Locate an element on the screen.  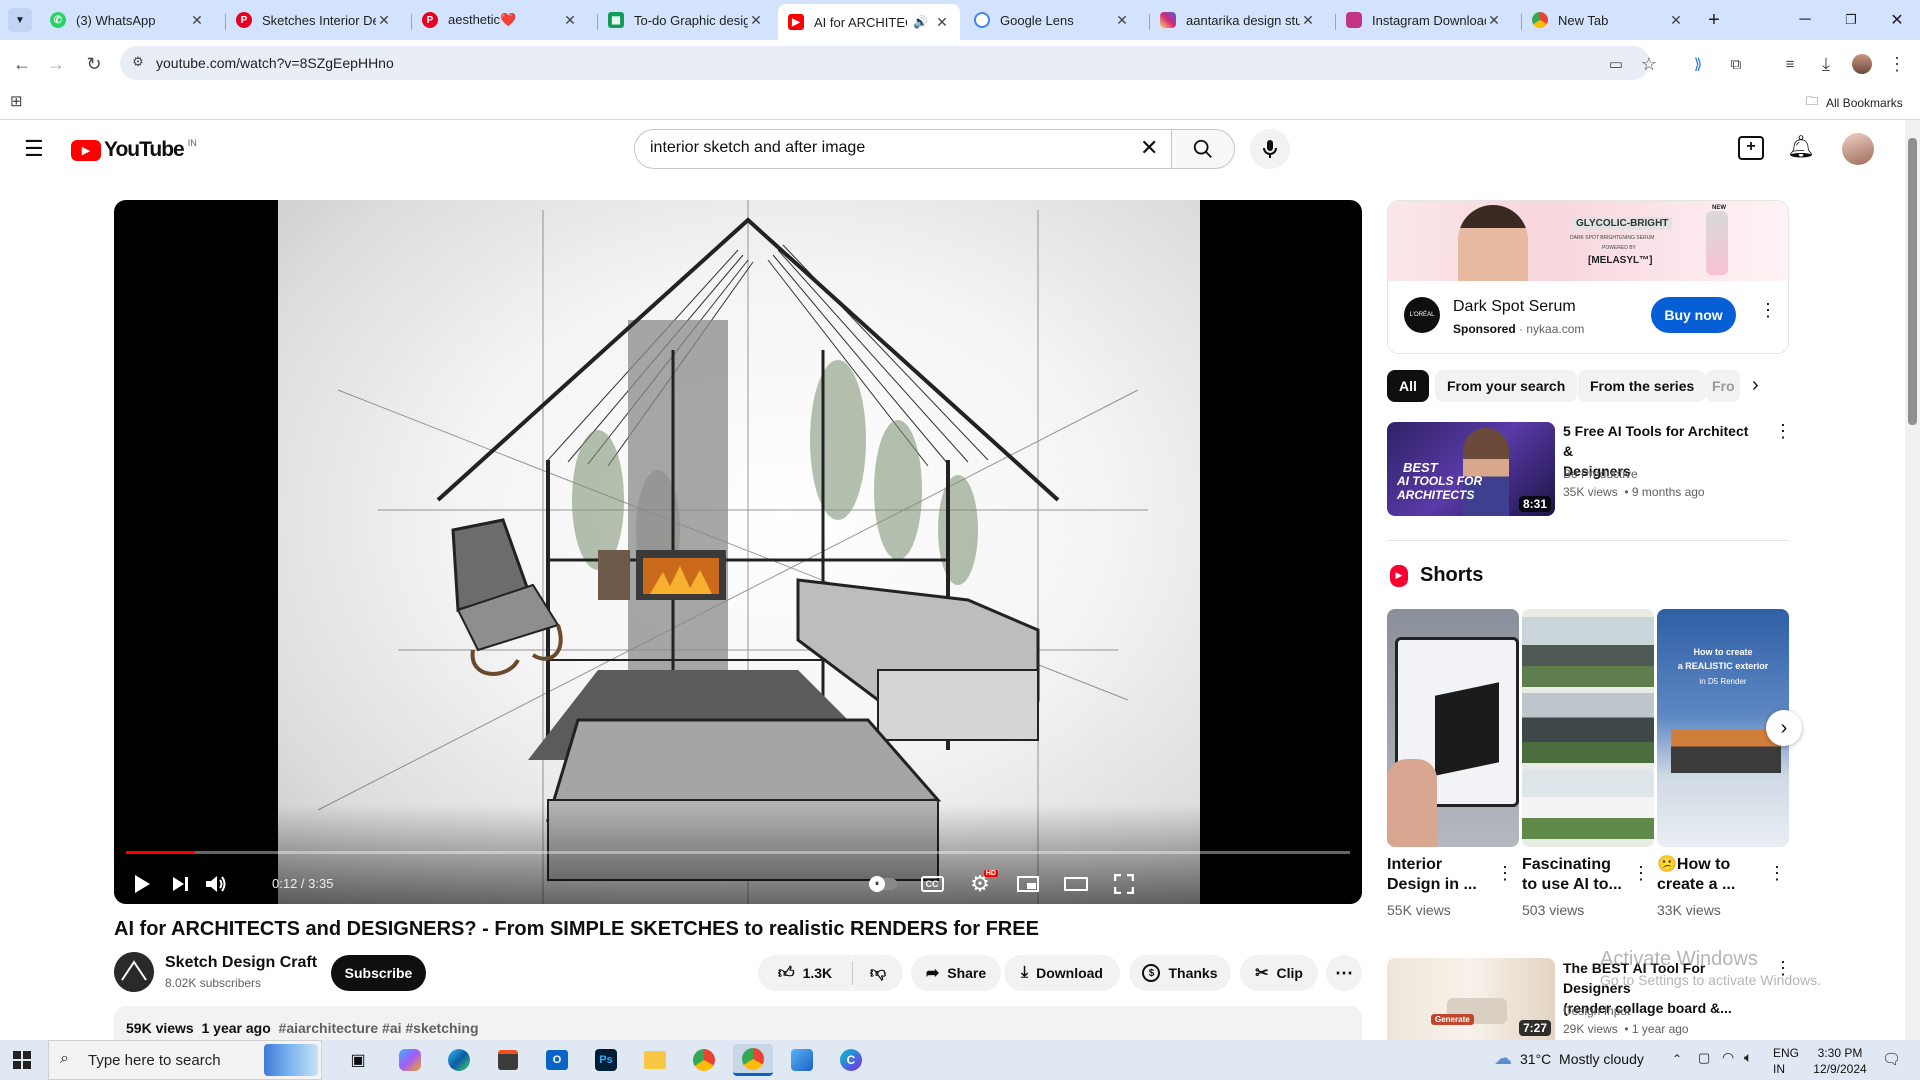
thanks-button: $ Thanks is located at coordinates (1180, 973).